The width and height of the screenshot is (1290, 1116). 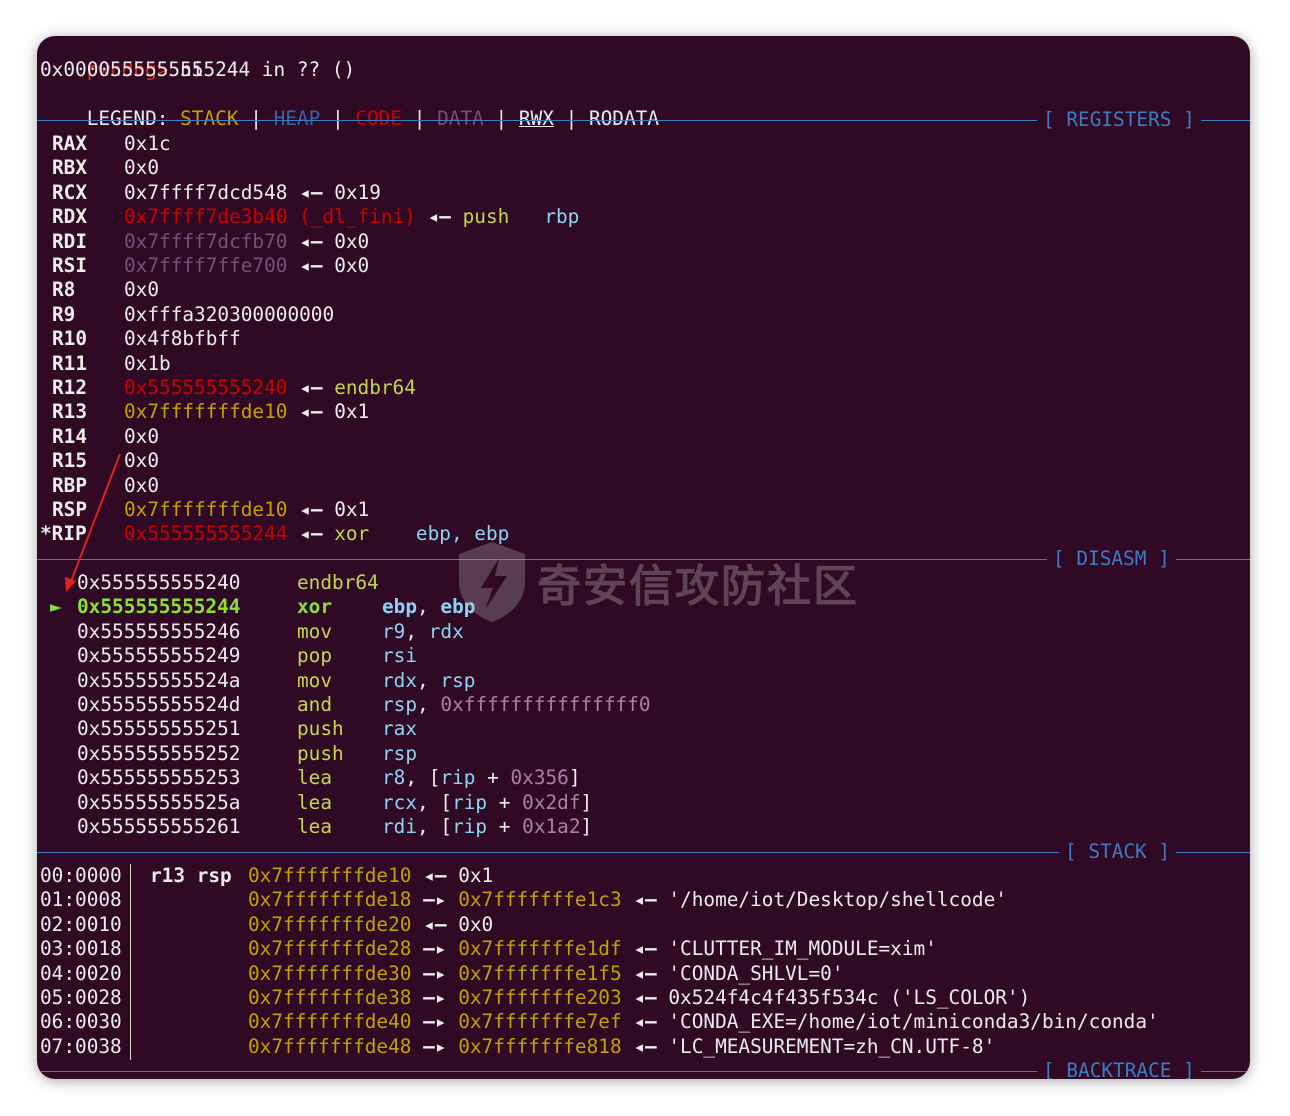 What do you see at coordinates (540, 949) in the screenshot?
I see `stack-pointer-target: 0x7fffffffe1df` at bounding box center [540, 949].